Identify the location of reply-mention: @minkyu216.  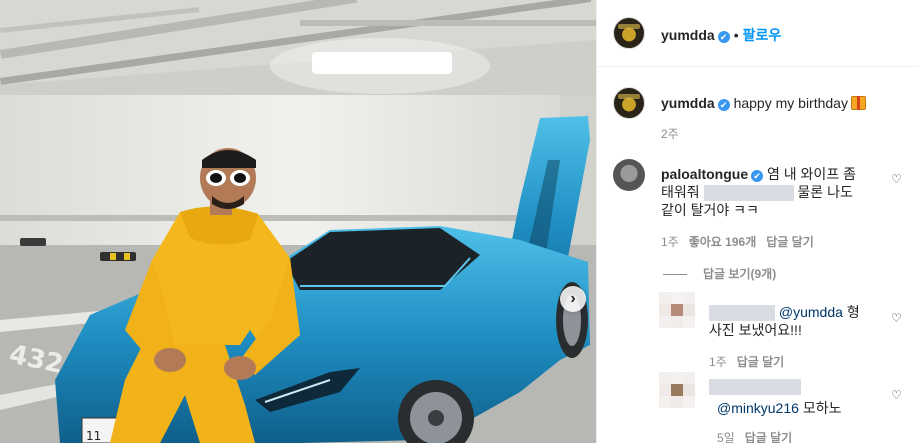
(758, 408).